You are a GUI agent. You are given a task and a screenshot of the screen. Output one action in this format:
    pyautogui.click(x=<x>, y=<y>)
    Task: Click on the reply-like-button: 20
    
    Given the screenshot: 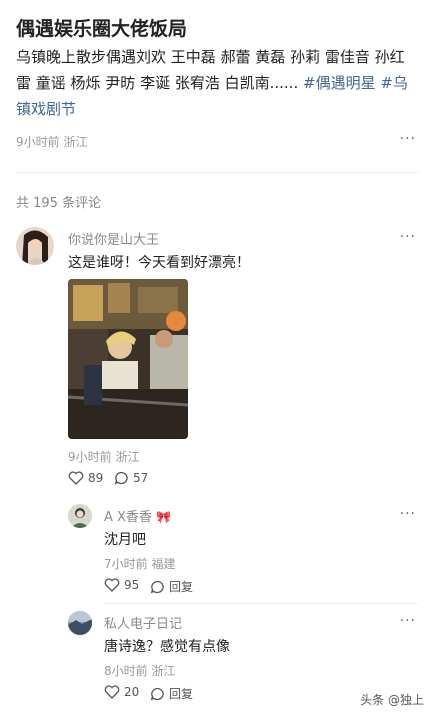 What is the action you would take?
    pyautogui.click(x=121, y=692)
    